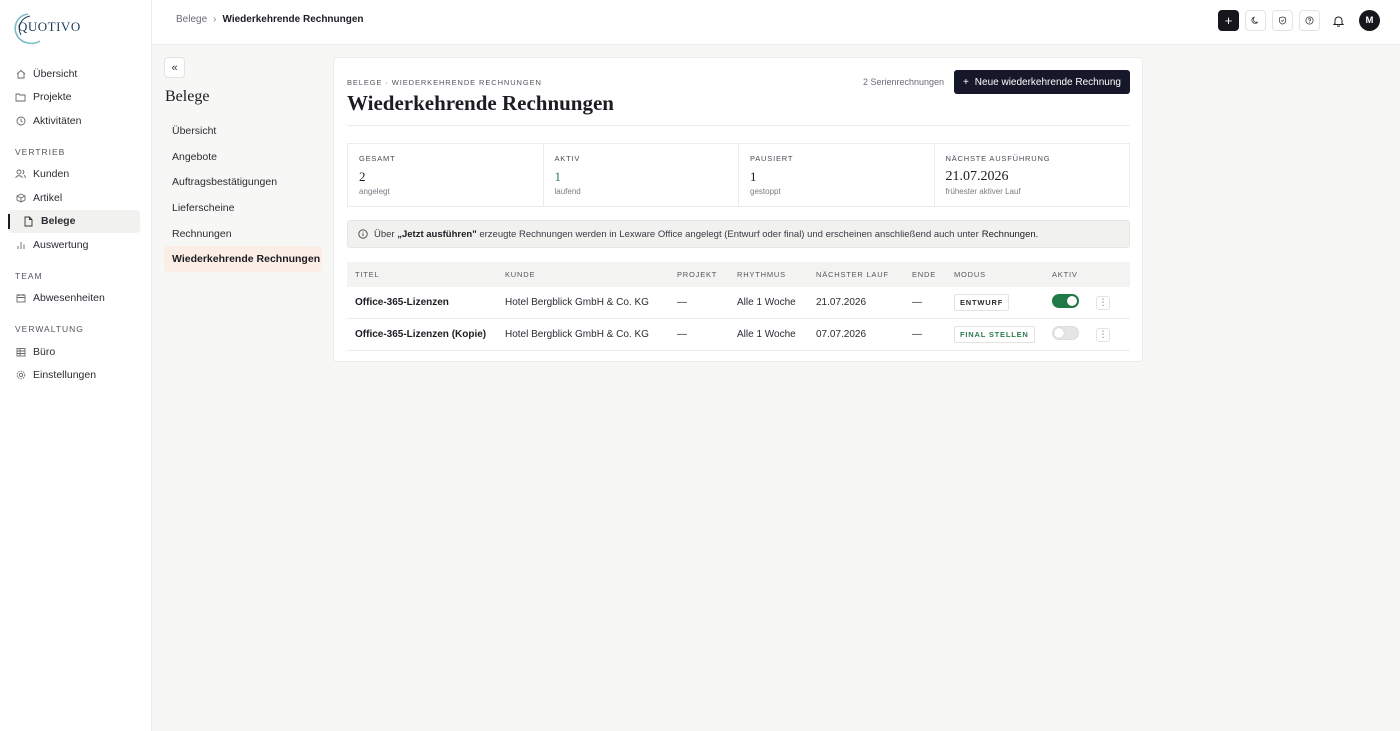 The height and width of the screenshot is (731, 1400). Describe the element at coordinates (362, 176) in the screenshot. I see `stat-value: 2` at that location.